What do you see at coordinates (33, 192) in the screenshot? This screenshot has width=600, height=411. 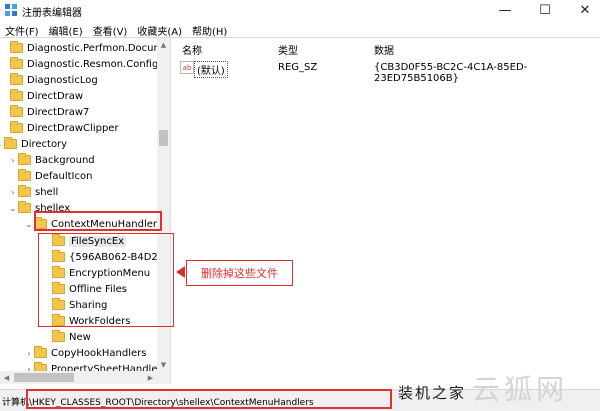 I see `tree-item: › shell` at bounding box center [33, 192].